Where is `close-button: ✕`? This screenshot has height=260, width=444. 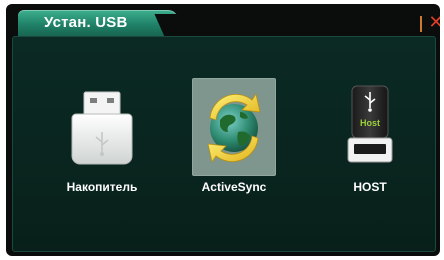 close-button: ✕ is located at coordinates (434, 23).